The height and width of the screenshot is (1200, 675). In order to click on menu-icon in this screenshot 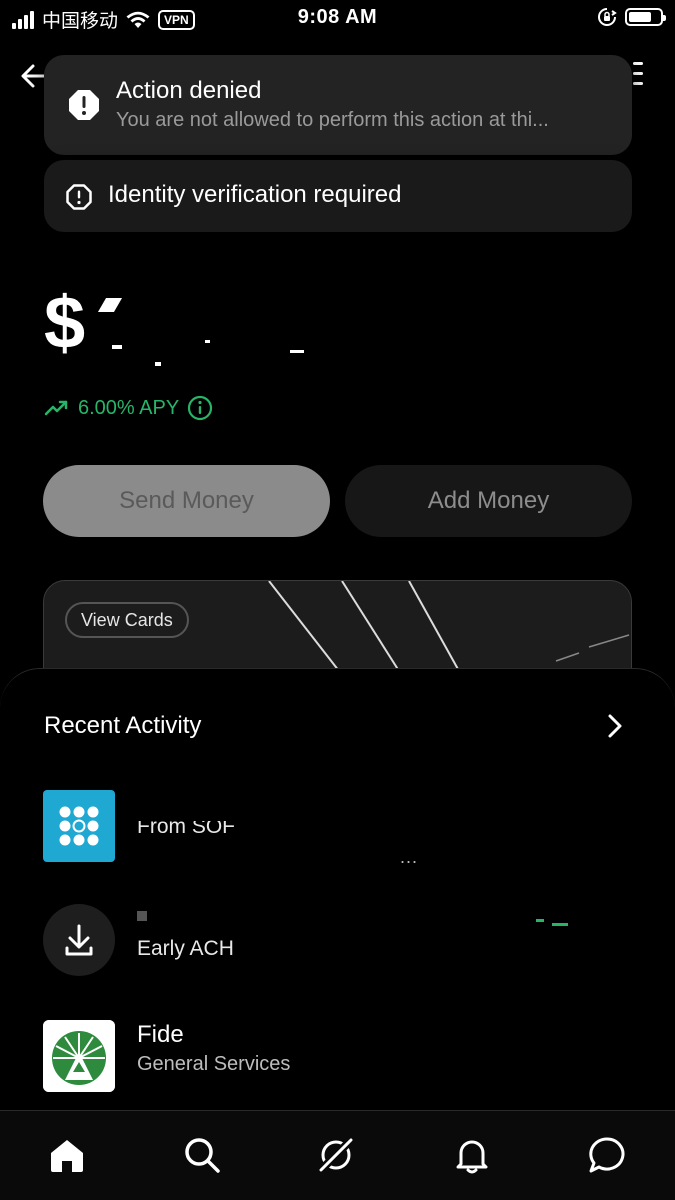, I will do `click(638, 76)`.